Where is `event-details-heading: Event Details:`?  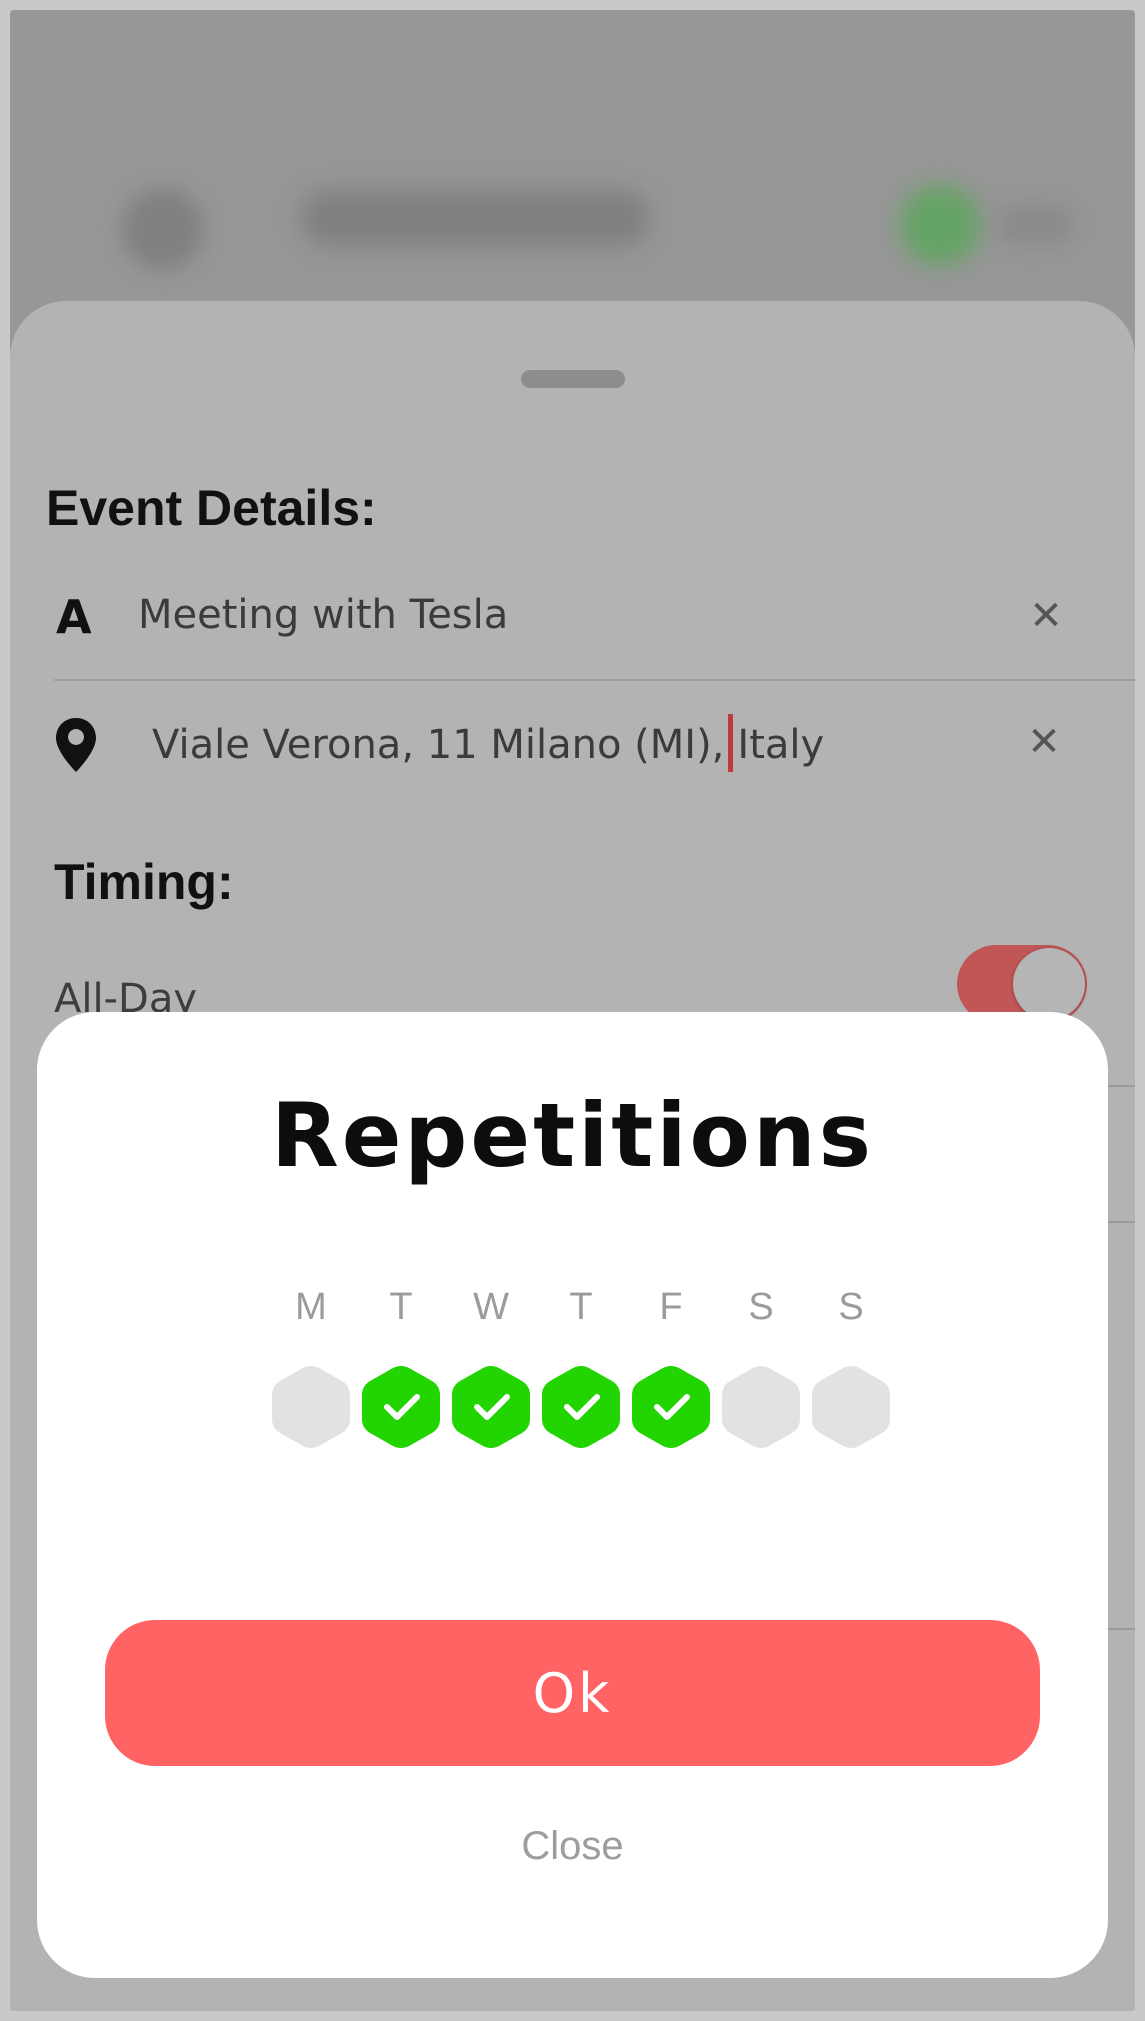
event-details-heading: Event Details: is located at coordinates (211, 508).